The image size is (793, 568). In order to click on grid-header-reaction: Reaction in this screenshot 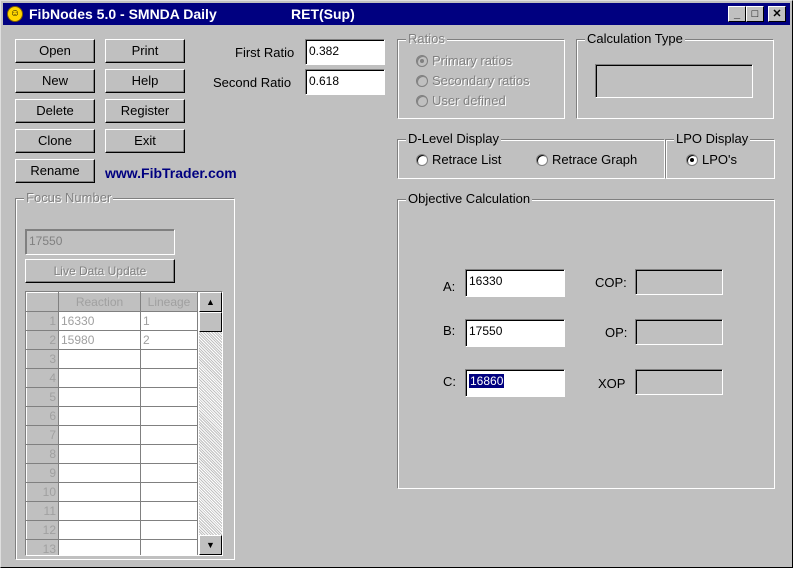, I will do `click(99, 302)`.